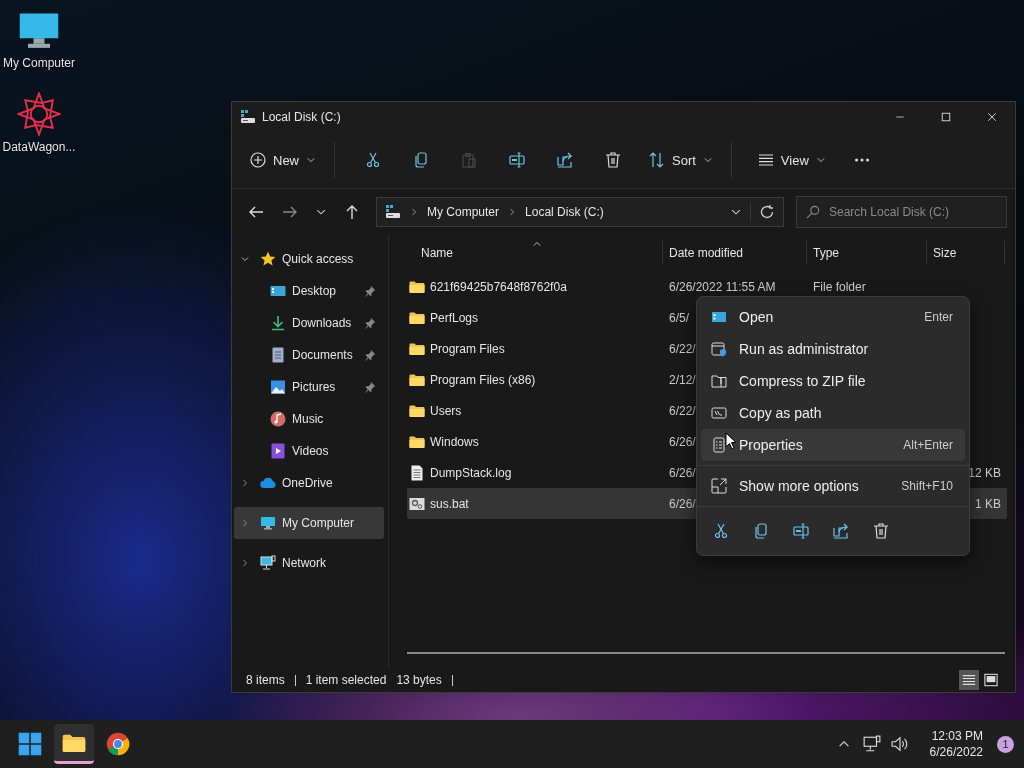 The width and height of the screenshot is (1024, 768). I want to click on file-size: 12 KB, so click(984, 472).